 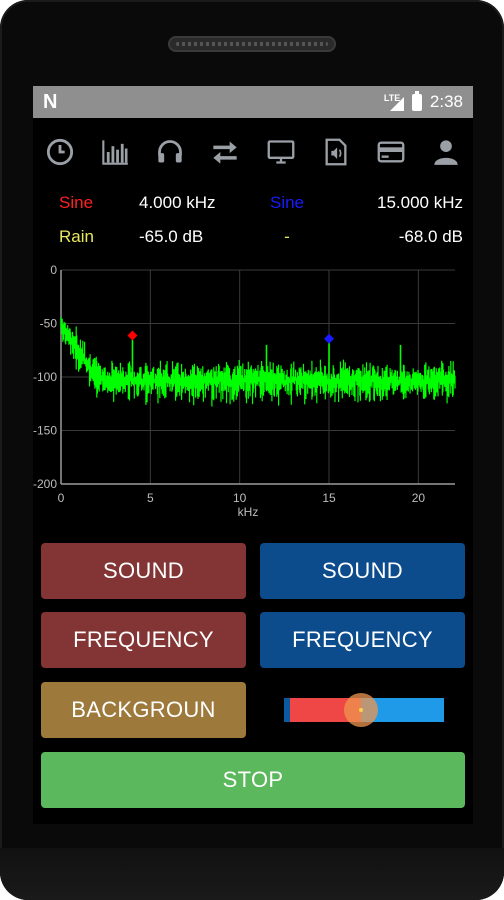 I want to click on left-level-value: -65.0 dB, so click(x=171, y=236).